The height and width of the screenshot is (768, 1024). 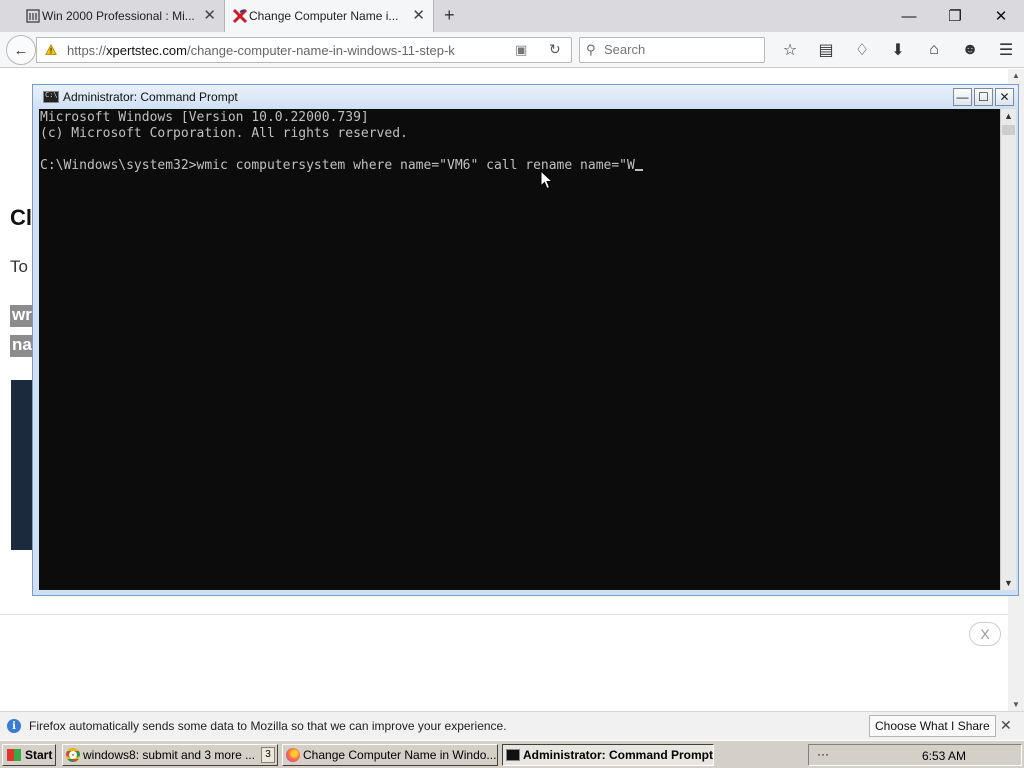 What do you see at coordinates (525, 97) in the screenshot?
I see `cmd-titlebar: Administrator: Command Prompt ― ☐ ✕` at bounding box center [525, 97].